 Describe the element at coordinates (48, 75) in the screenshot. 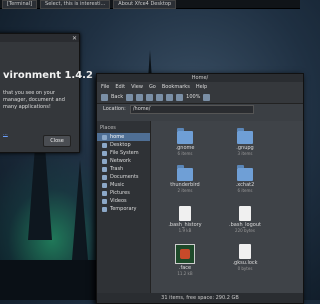

I see `about-title: vironment 1.4.2` at that location.